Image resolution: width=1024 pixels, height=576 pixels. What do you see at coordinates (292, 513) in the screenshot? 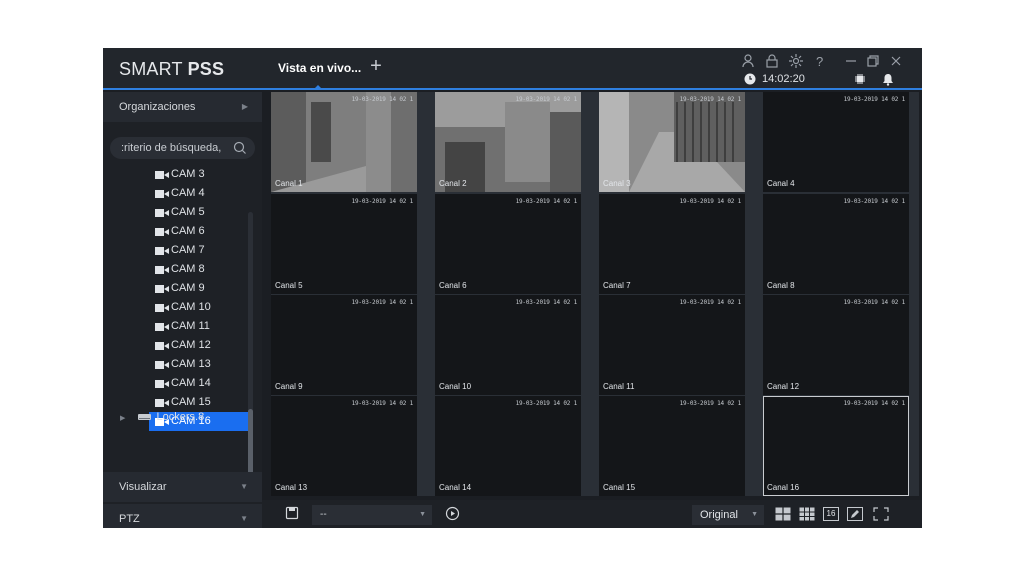
I see `save-view-icon` at bounding box center [292, 513].